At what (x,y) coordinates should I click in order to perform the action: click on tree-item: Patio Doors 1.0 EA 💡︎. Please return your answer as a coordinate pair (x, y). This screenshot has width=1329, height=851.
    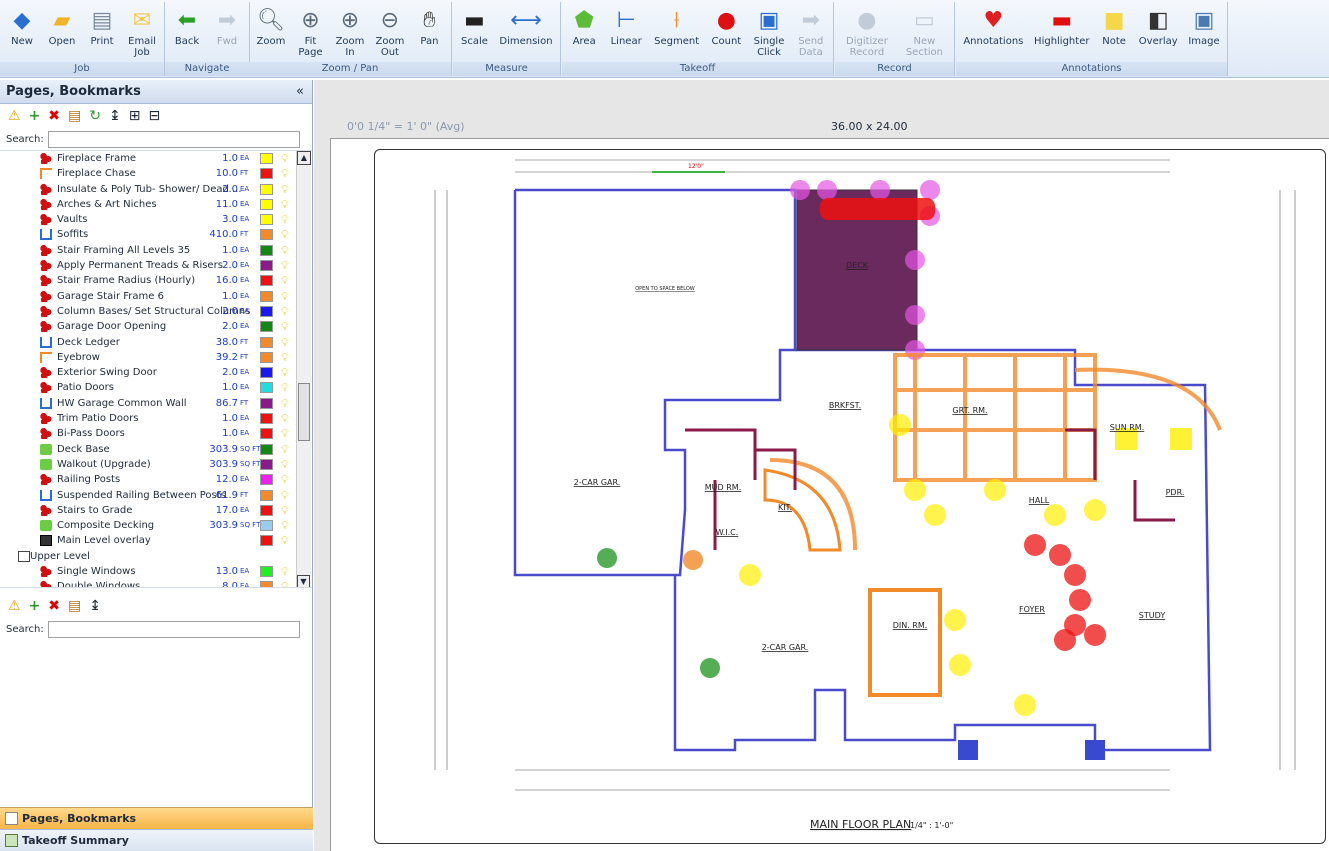
    Looking at the image, I should click on (156, 387).